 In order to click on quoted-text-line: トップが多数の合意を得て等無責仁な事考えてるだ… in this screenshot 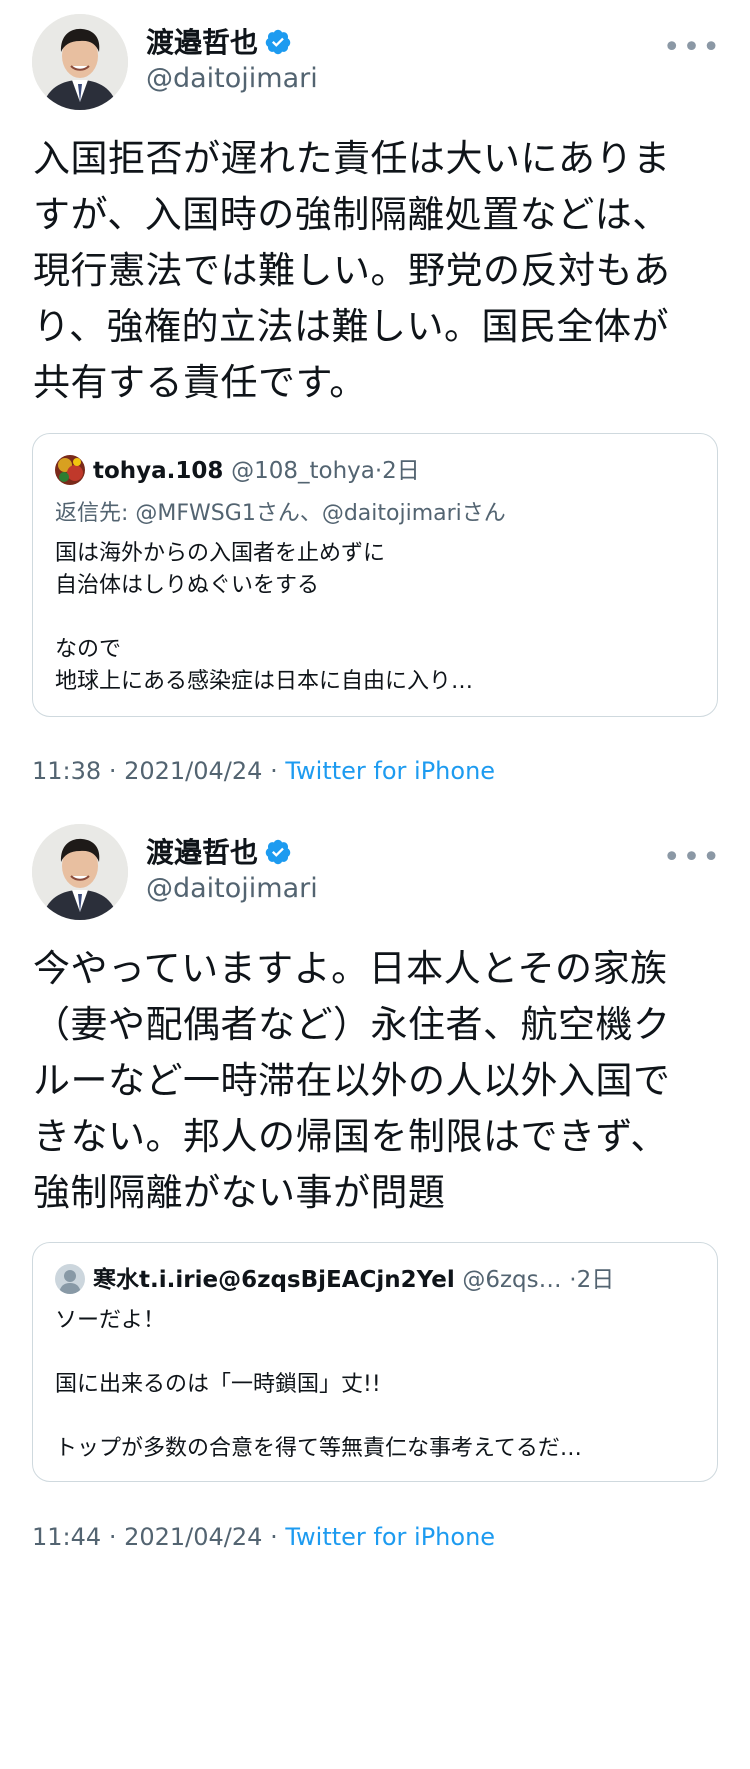, I will do `click(318, 1448)`.